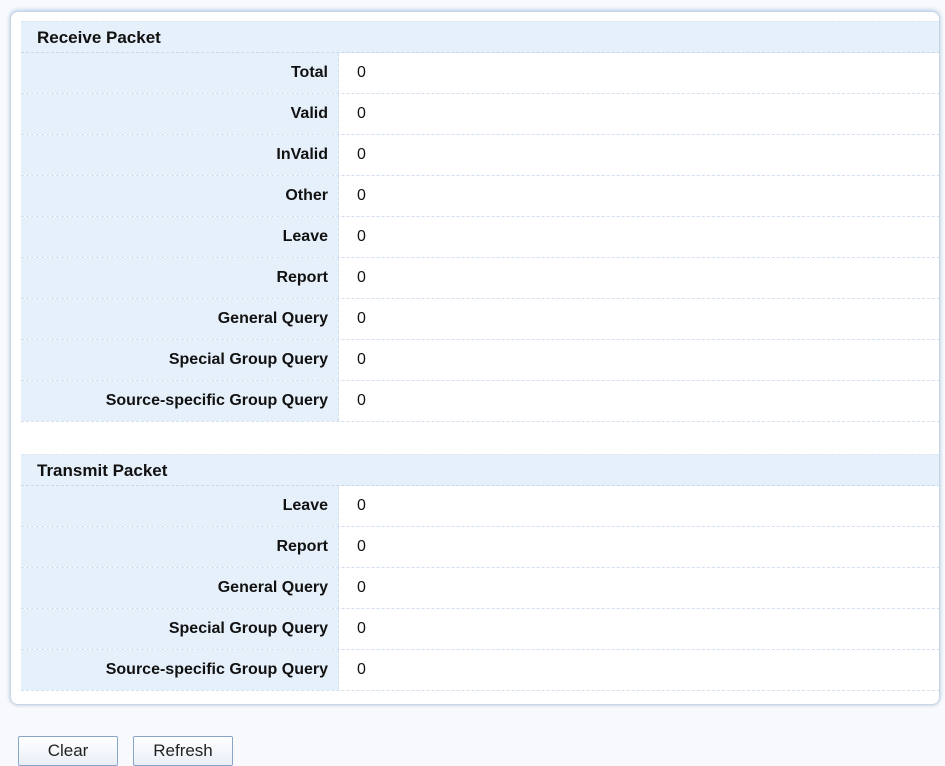  I want to click on receive-source-specific-group-query-value: 0, so click(639, 401).